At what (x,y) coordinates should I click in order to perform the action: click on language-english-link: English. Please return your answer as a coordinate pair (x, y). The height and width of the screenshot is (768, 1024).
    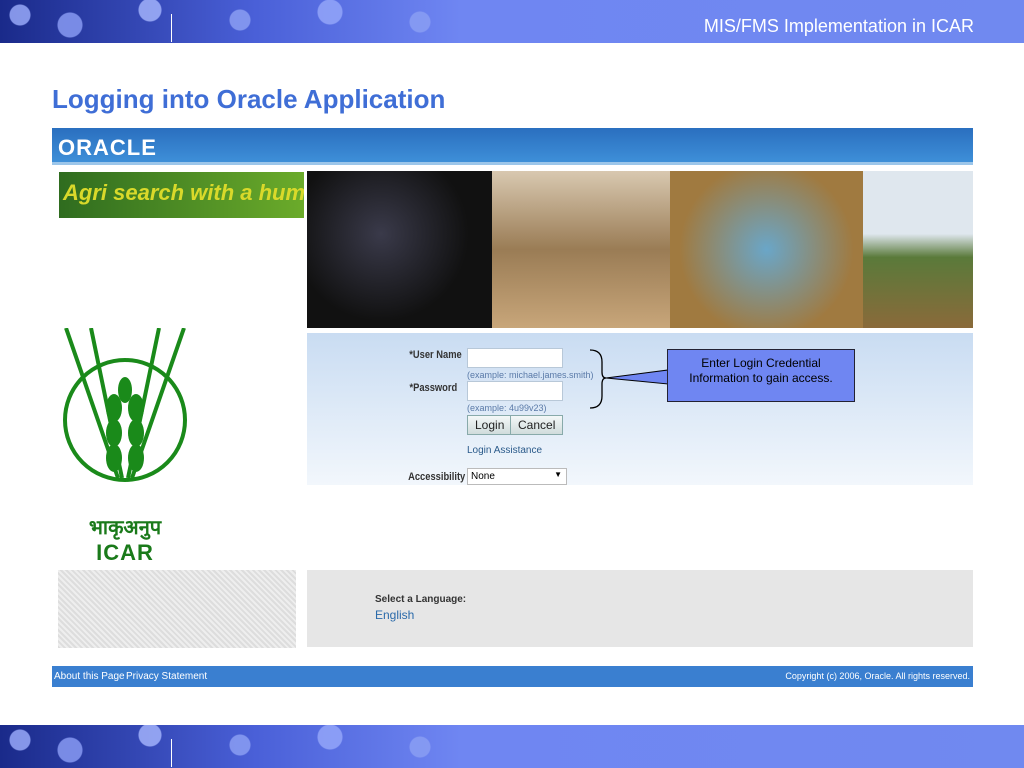
    Looking at the image, I should click on (394, 615).